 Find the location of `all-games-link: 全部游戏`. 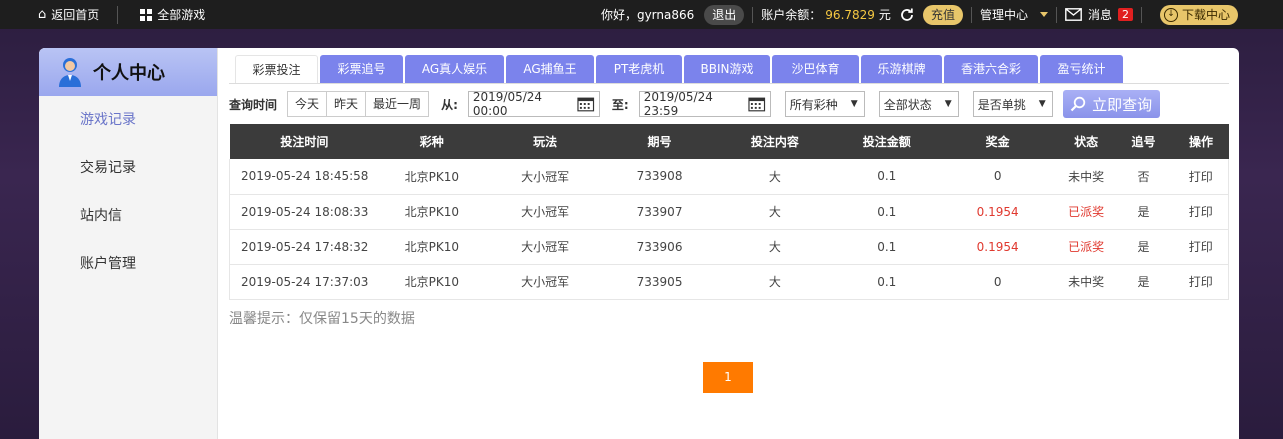

all-games-link: 全部游戏 is located at coordinates (172, 14).